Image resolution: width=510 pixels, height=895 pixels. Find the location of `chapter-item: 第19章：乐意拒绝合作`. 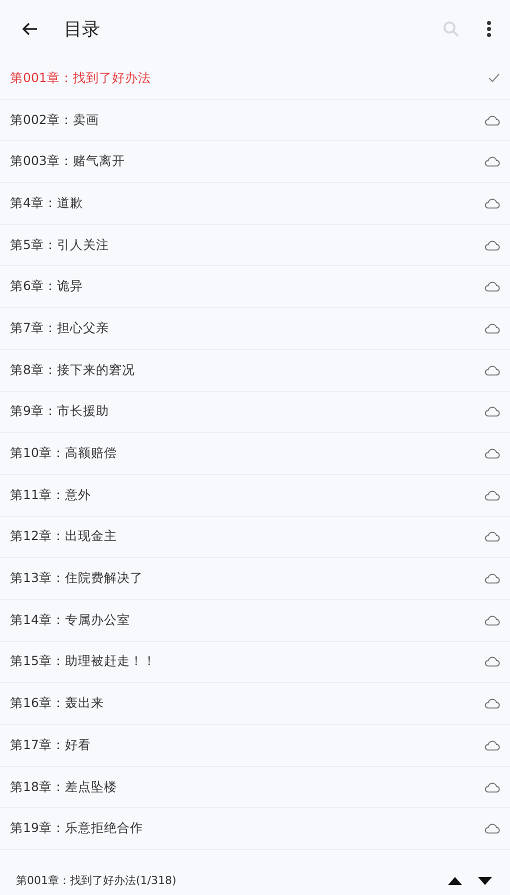

chapter-item: 第19章：乐意拒绝合作 is located at coordinates (255, 829).